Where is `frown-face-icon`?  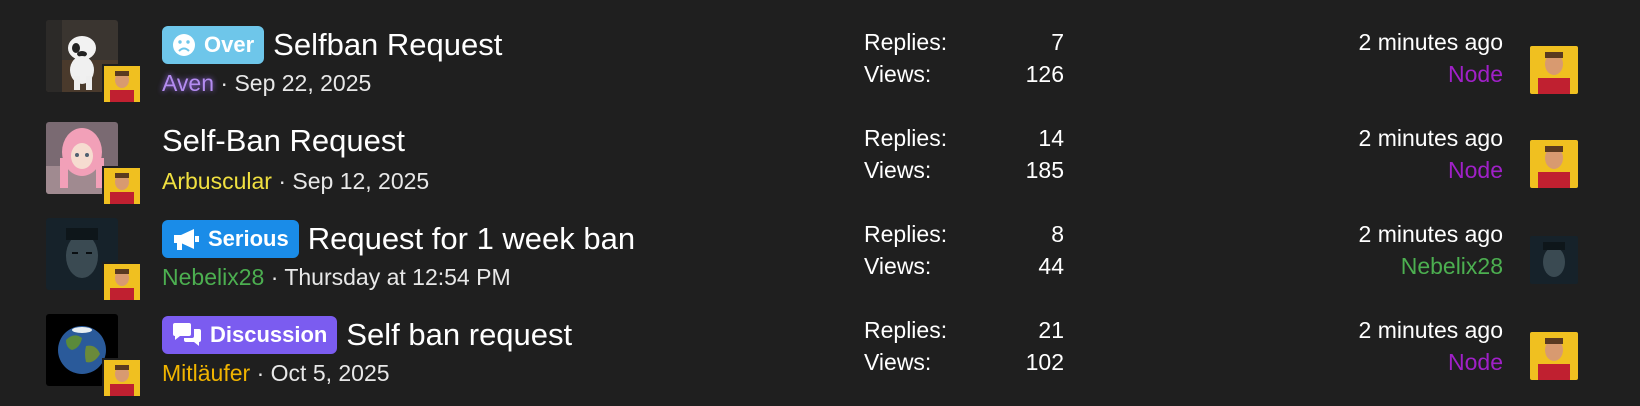 frown-face-icon is located at coordinates (184, 45).